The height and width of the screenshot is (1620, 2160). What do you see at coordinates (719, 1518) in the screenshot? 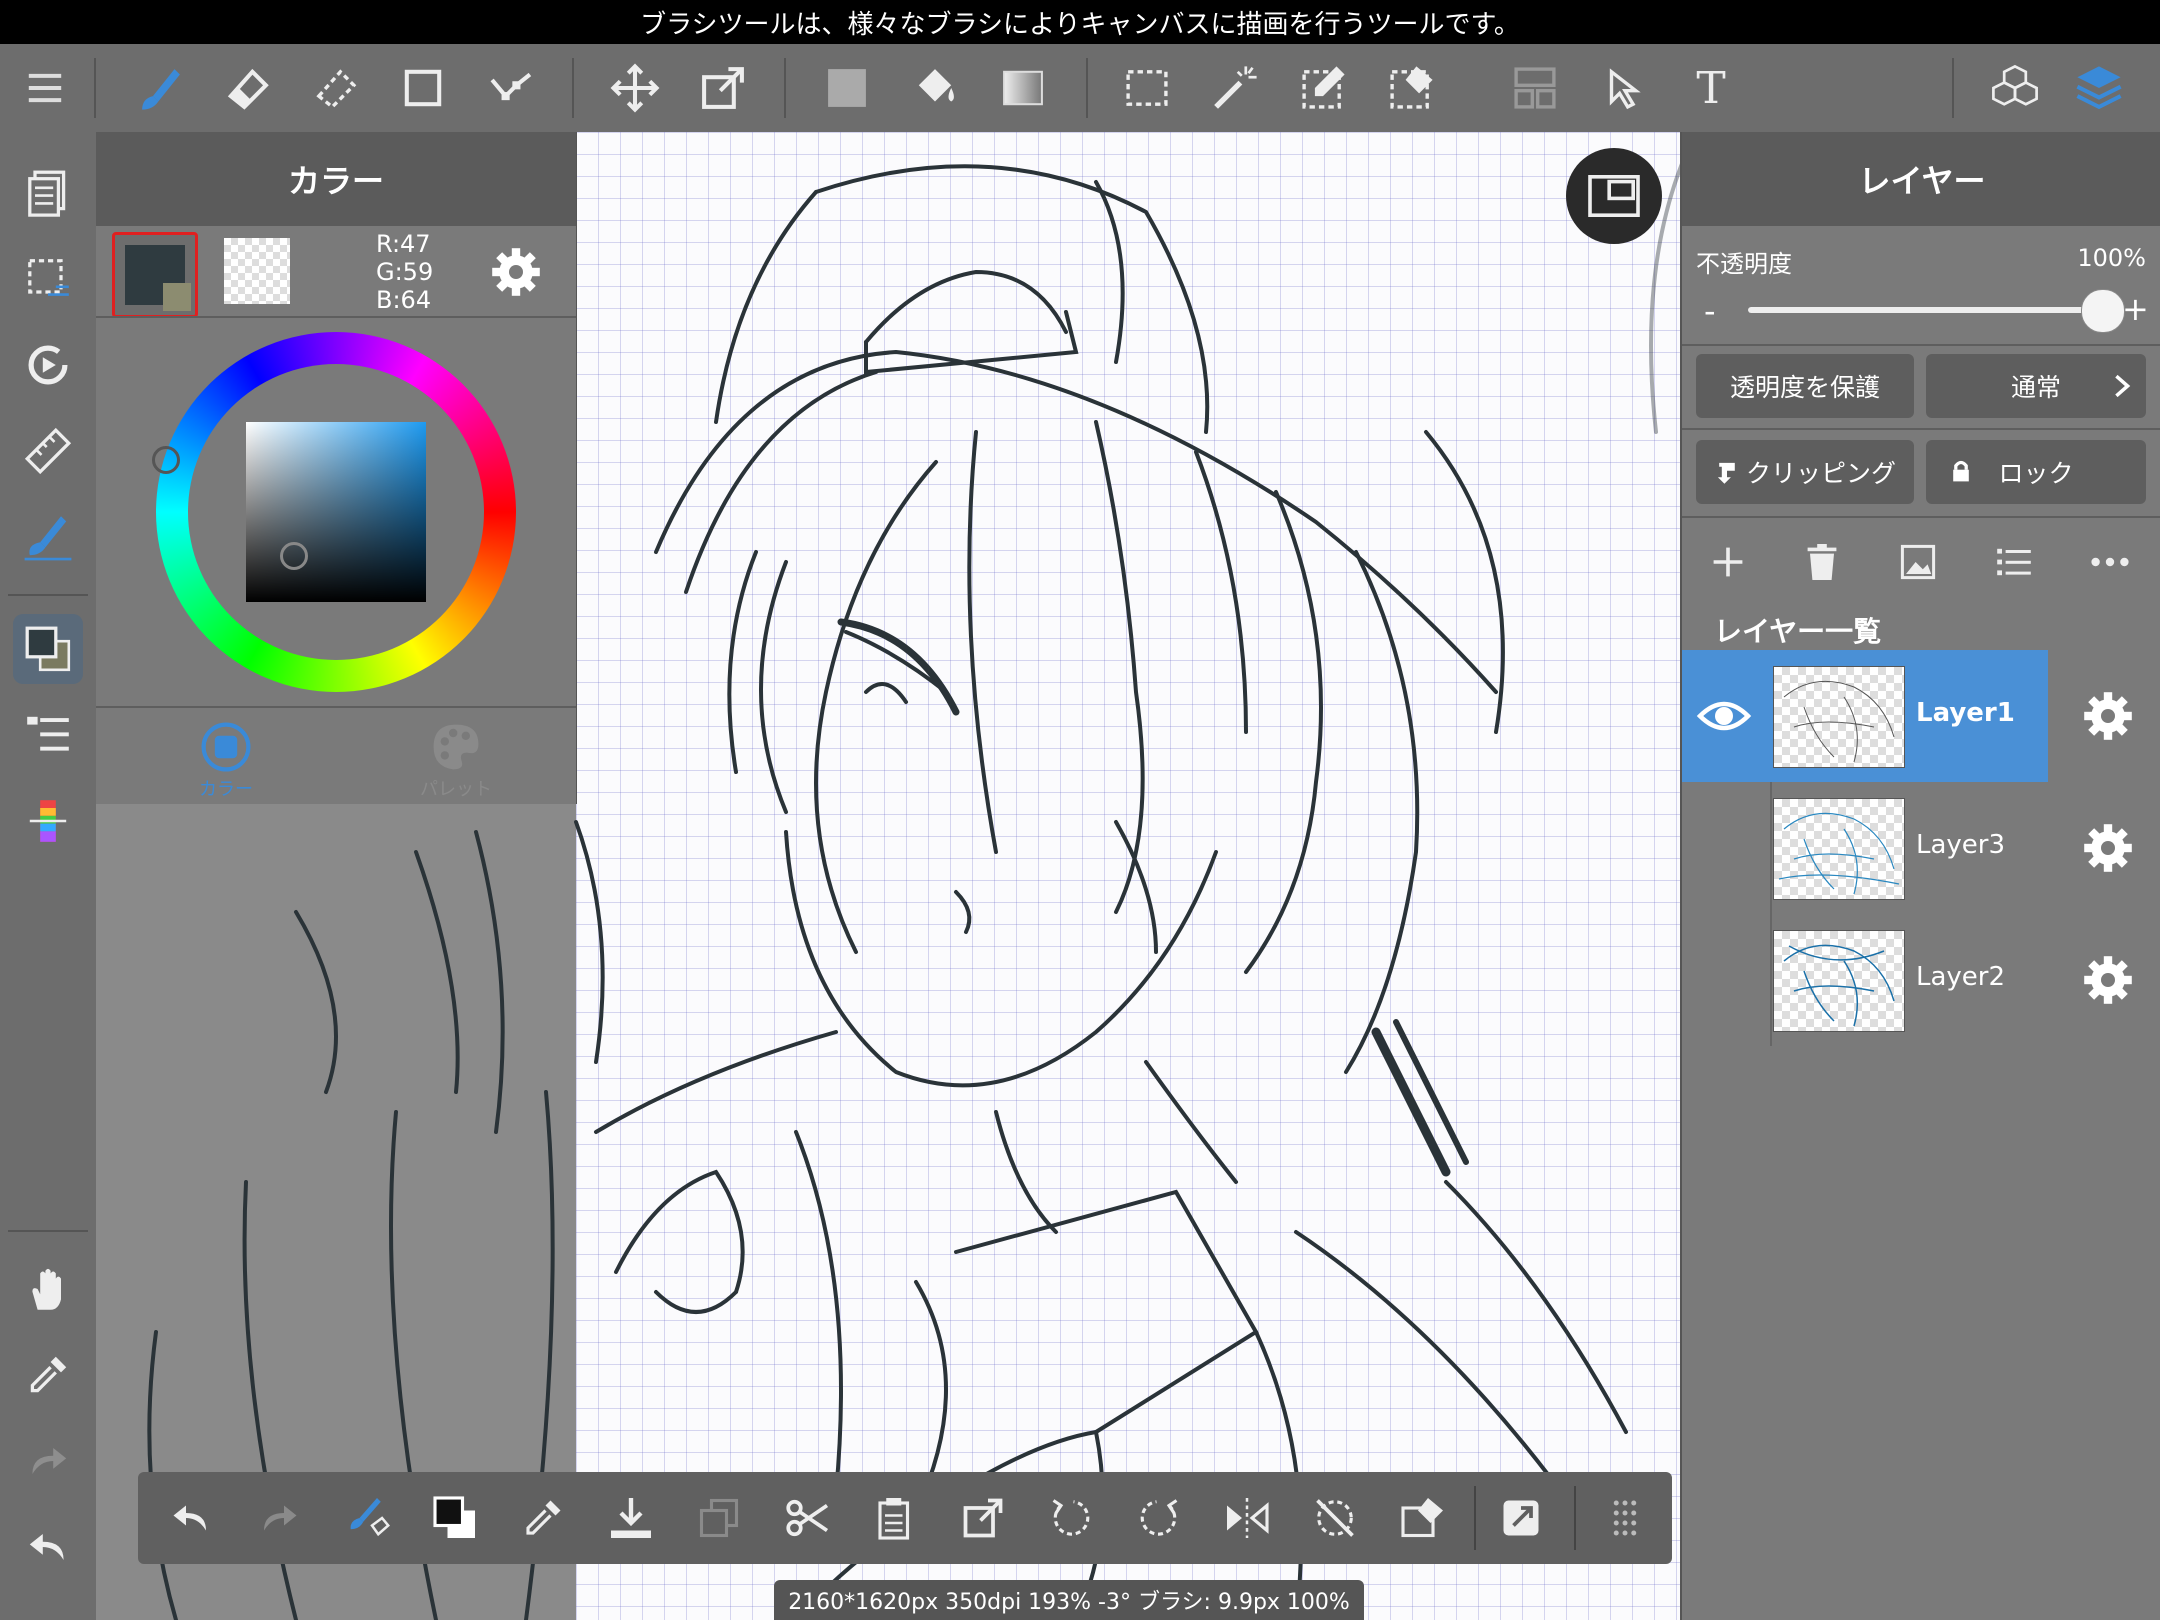
I see `copy-icon` at bounding box center [719, 1518].